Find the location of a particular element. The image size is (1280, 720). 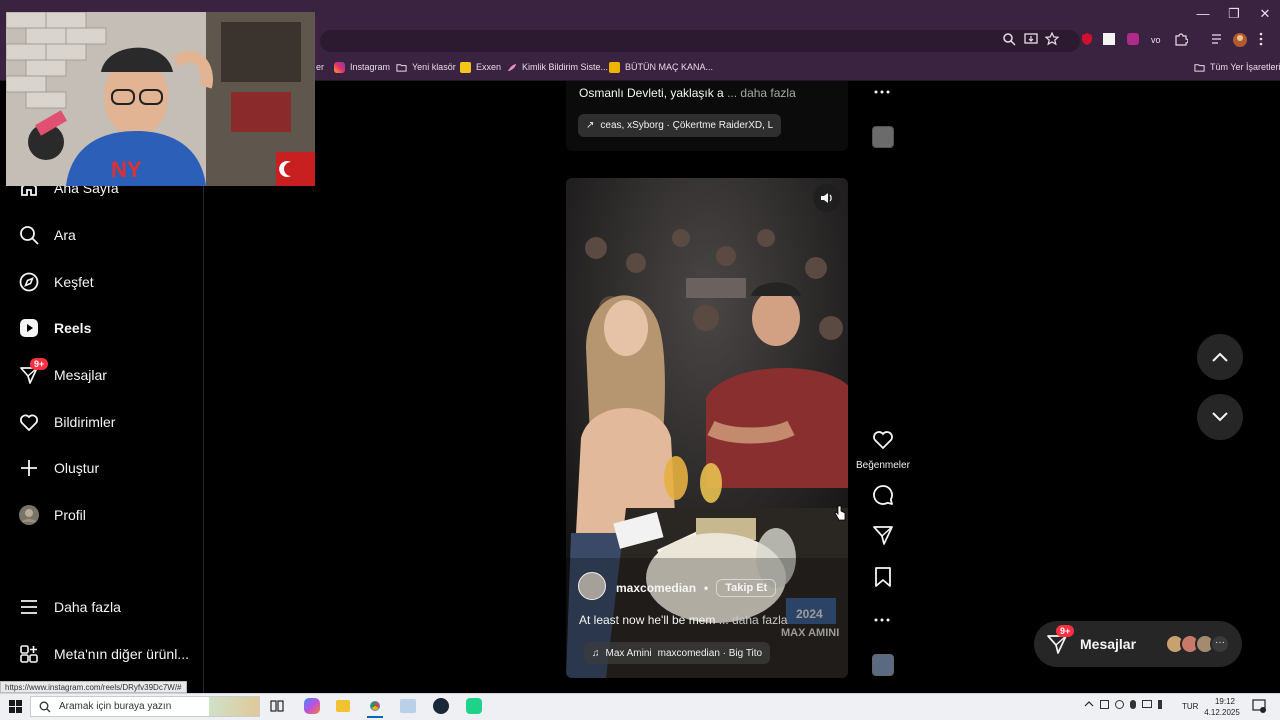

bookmark-item: er is located at coordinates (320, 67).